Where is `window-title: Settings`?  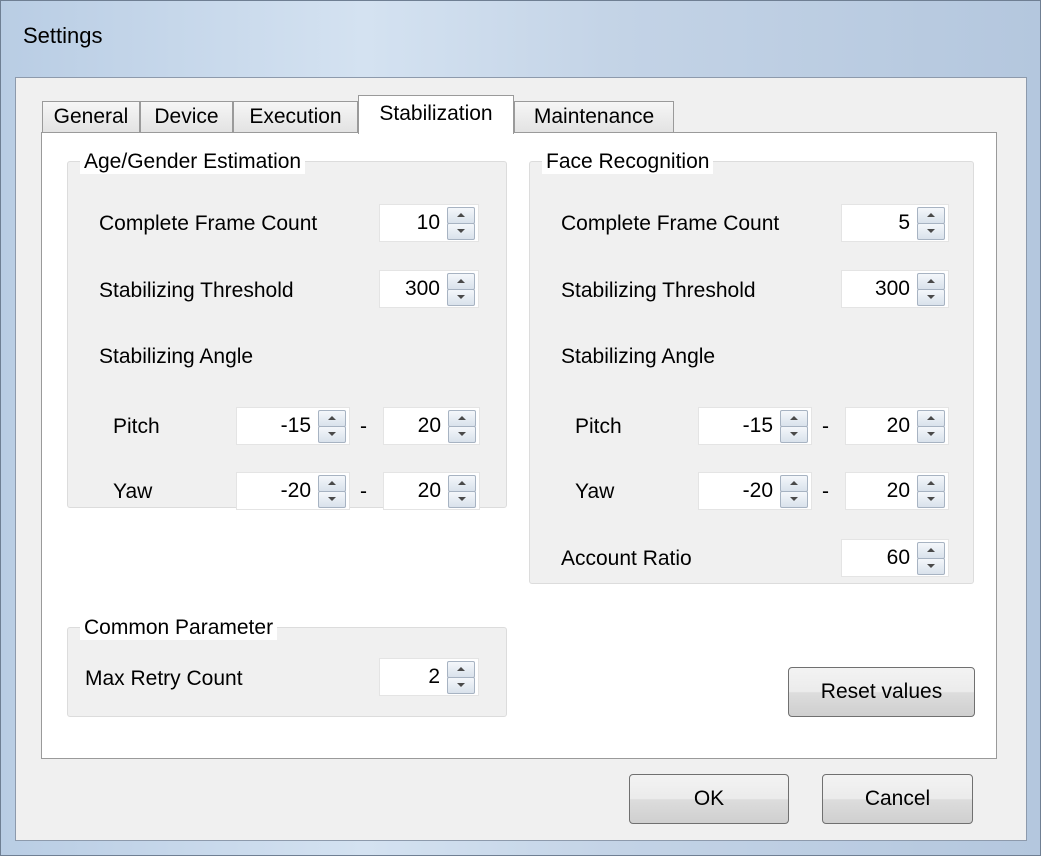 window-title: Settings is located at coordinates (63, 35).